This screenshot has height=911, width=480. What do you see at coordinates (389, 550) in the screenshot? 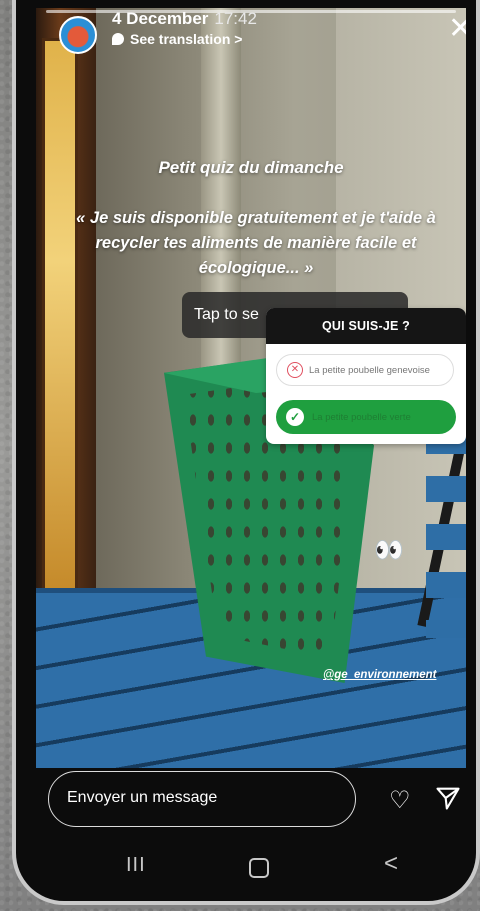
I see `eyes-emoji: 👀` at bounding box center [389, 550].